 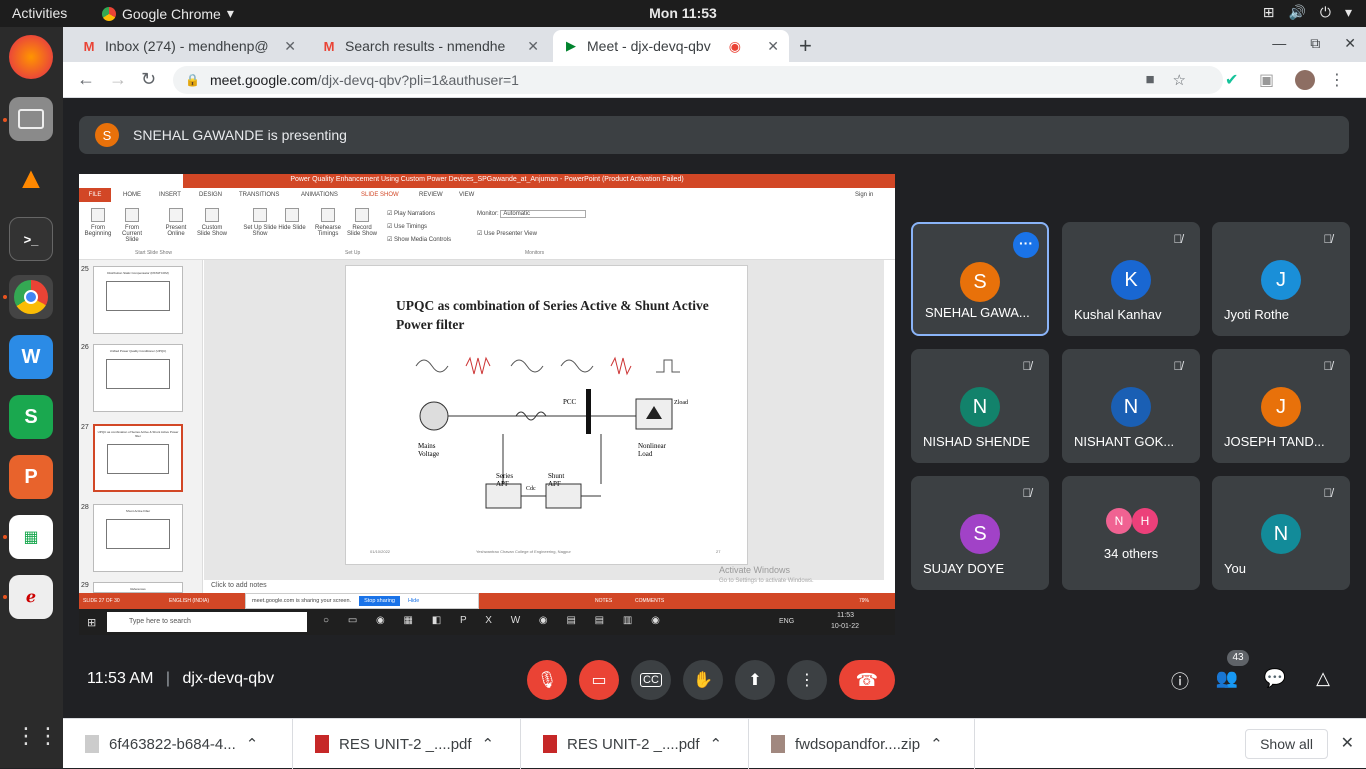 What do you see at coordinates (976, 441) in the screenshot?
I see `participant-name: NISHAD SHENDE` at bounding box center [976, 441].